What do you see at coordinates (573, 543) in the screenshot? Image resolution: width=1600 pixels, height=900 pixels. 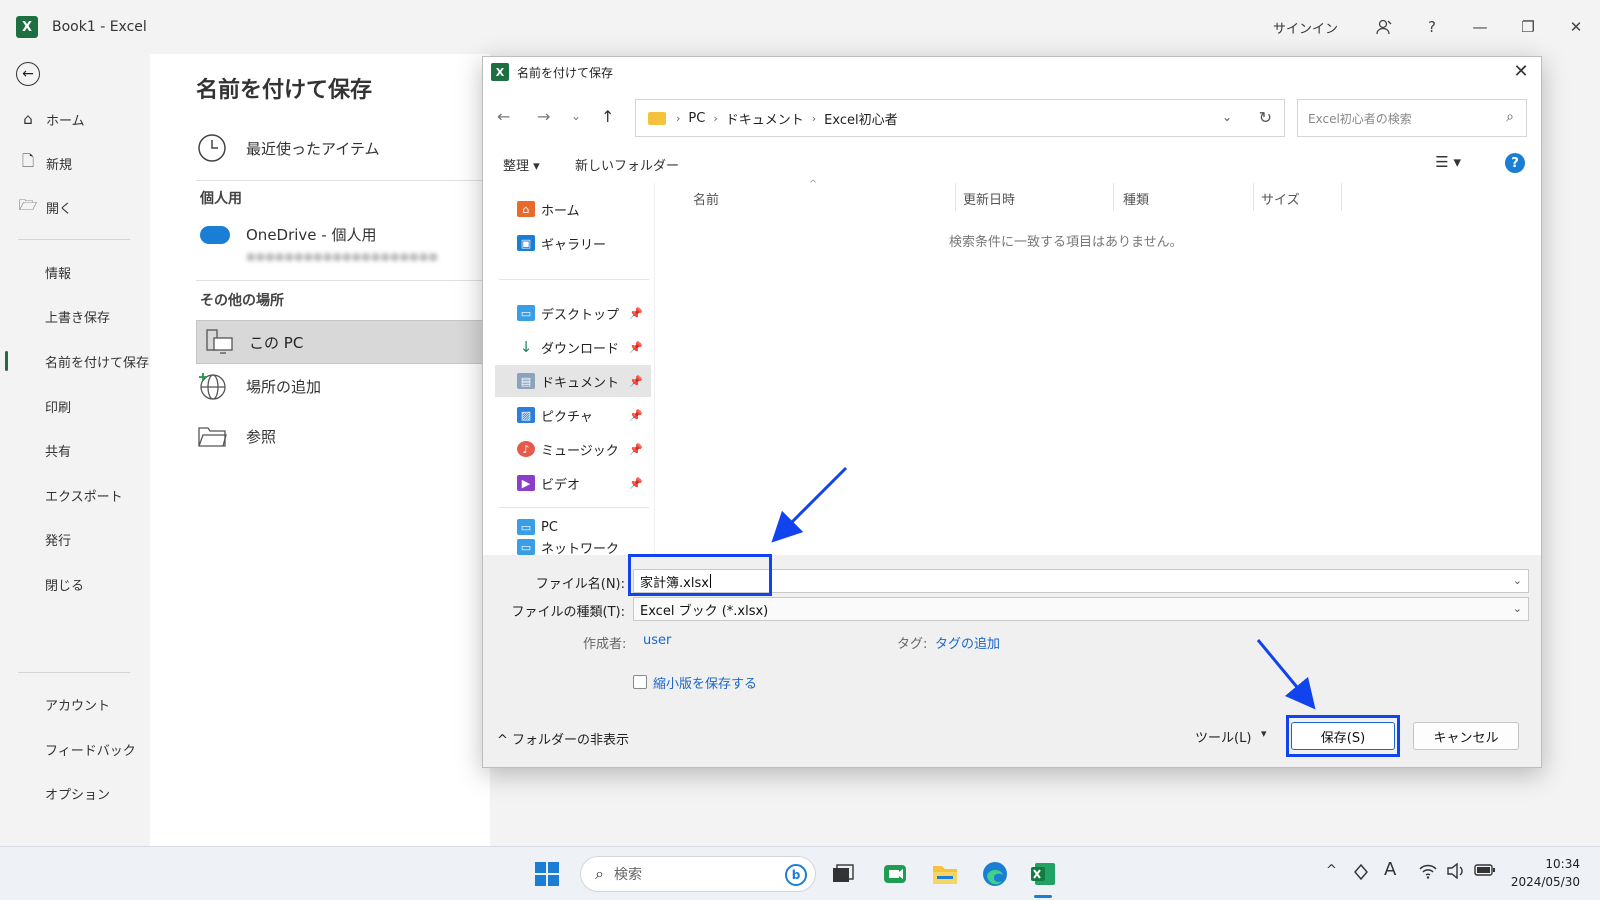 I see `tree-item-network: ▭ ネットワーク` at bounding box center [573, 543].